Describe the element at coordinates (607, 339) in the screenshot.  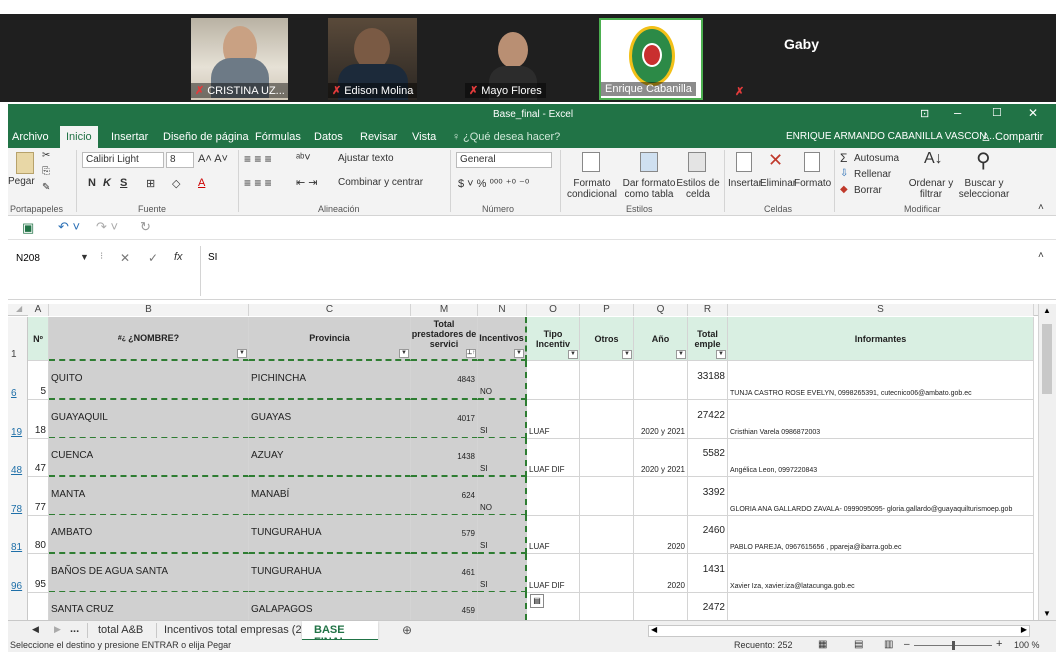
I see `header-cell-otros: Otros ▼` at that location.